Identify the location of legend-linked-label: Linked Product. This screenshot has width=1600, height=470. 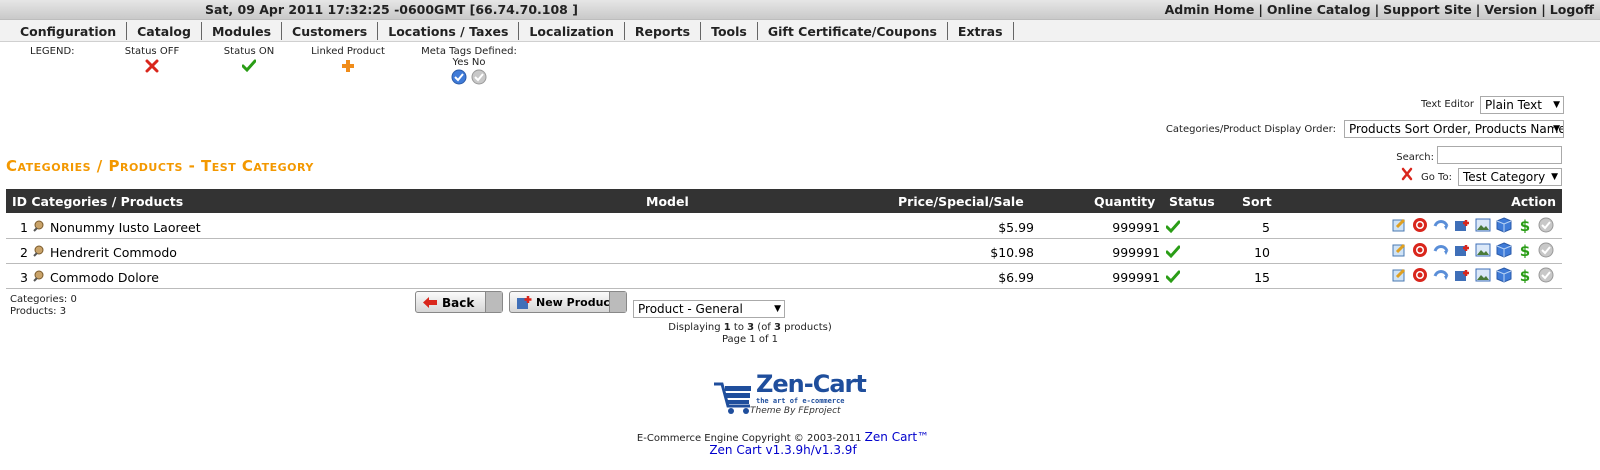
(348, 51).